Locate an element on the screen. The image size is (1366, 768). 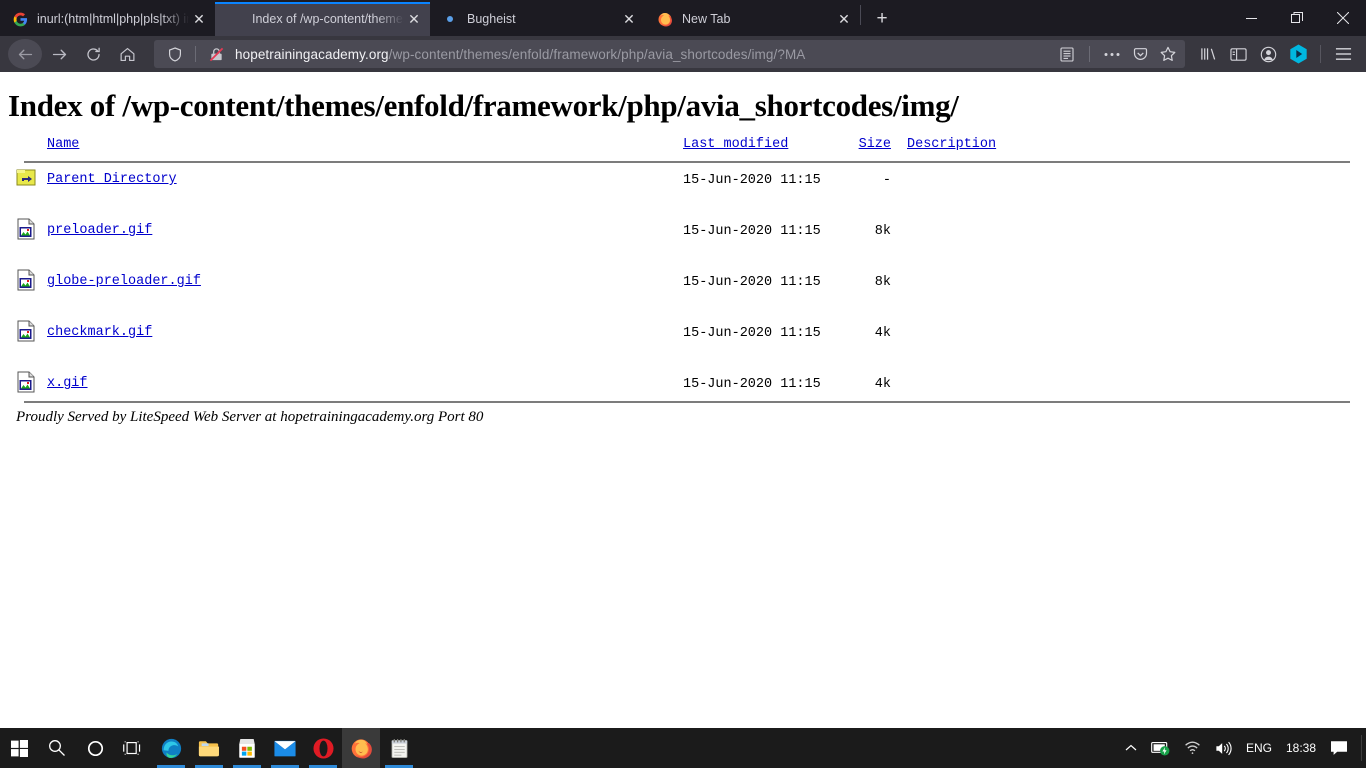
parent-directory-link: Parent Directory is located at coordinates (112, 179).